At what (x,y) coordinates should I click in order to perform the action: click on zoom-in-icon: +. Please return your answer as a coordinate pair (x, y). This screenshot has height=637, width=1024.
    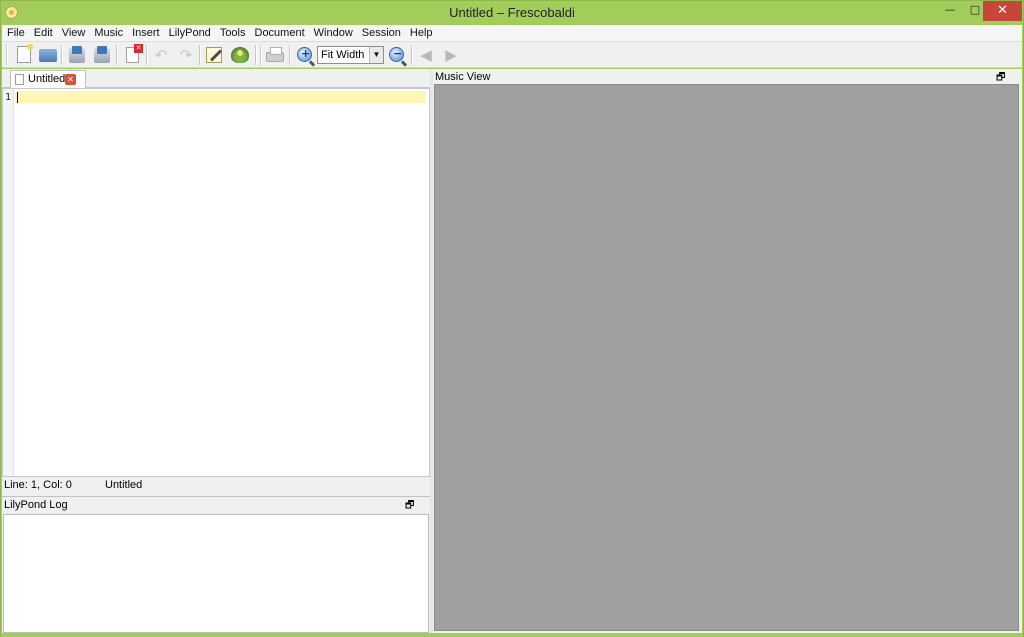
    Looking at the image, I should click on (304, 54).